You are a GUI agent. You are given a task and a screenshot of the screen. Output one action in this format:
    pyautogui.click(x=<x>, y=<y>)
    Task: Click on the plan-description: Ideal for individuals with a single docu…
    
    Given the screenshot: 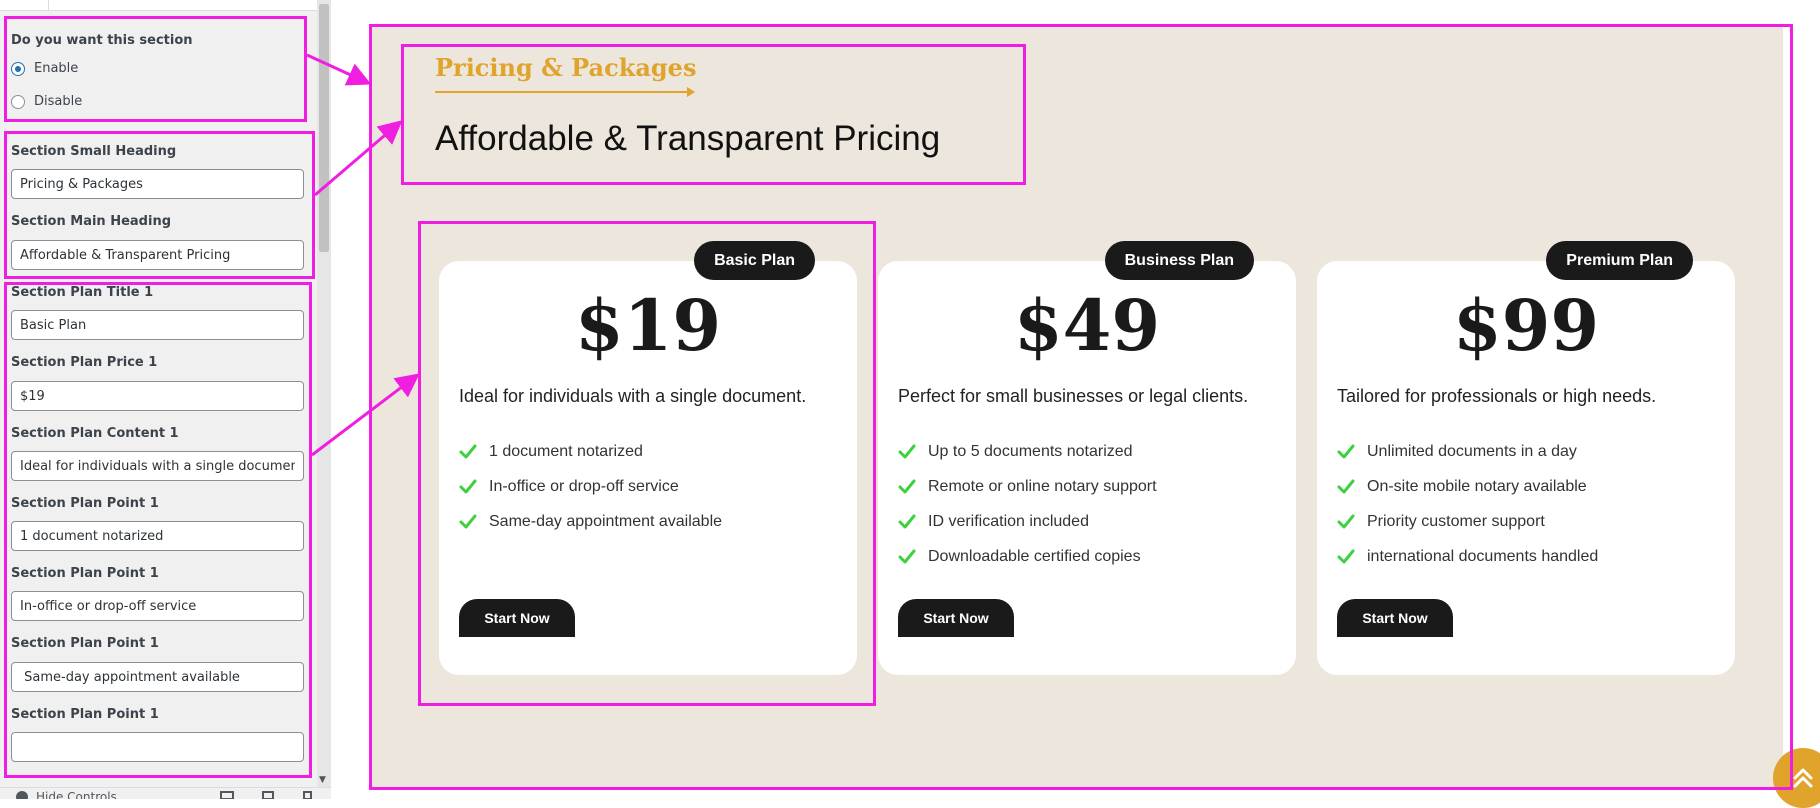 What is the action you would take?
    pyautogui.click(x=633, y=396)
    